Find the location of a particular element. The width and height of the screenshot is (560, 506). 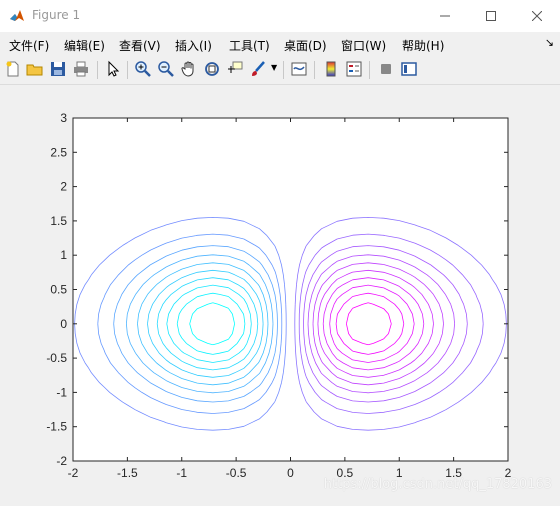

menu-file: 文件(F) is located at coordinates (29, 45).